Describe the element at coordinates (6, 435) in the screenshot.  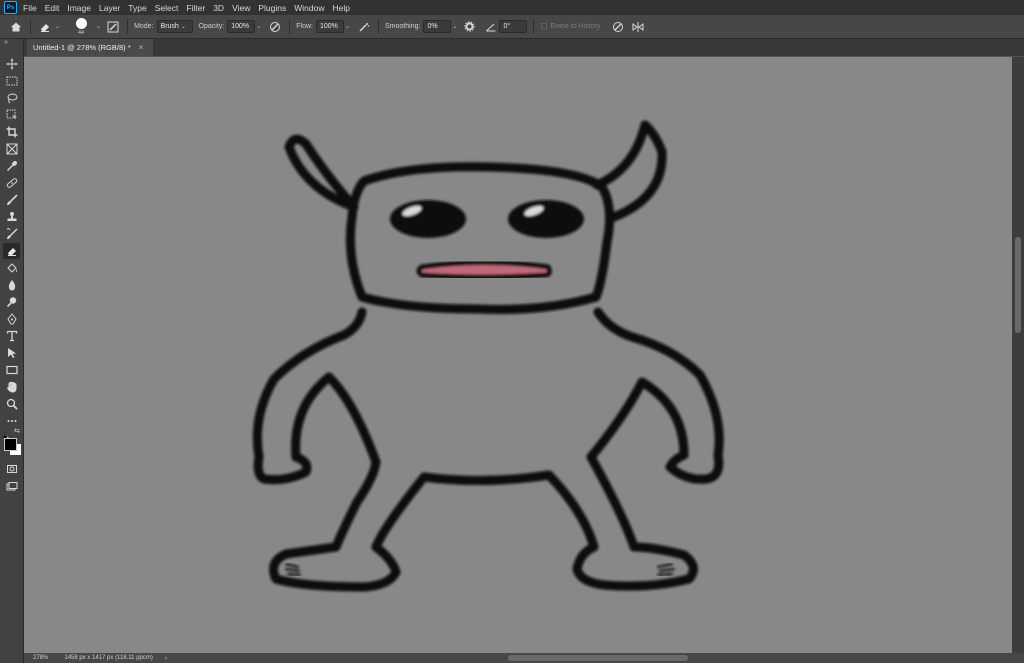
I see `default-colors-icon` at that location.